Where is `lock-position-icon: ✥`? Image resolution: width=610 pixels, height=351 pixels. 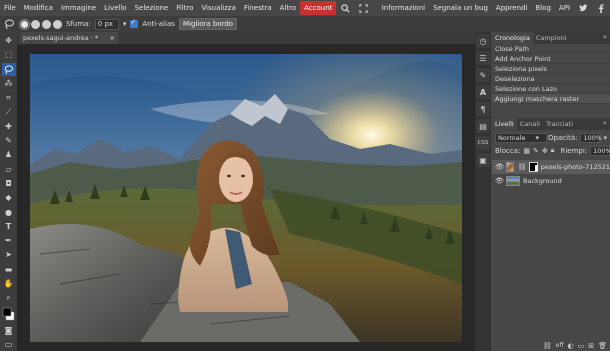 lock-position-icon: ✥ is located at coordinates (545, 151).